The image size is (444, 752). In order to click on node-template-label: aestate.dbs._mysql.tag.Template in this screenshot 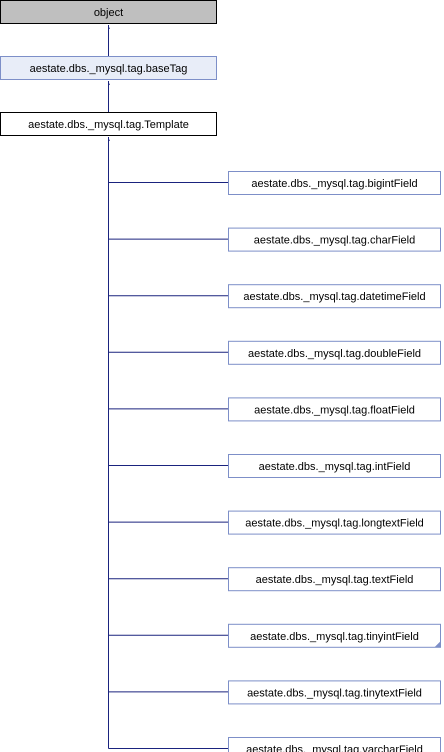, I will do `click(108, 125)`.